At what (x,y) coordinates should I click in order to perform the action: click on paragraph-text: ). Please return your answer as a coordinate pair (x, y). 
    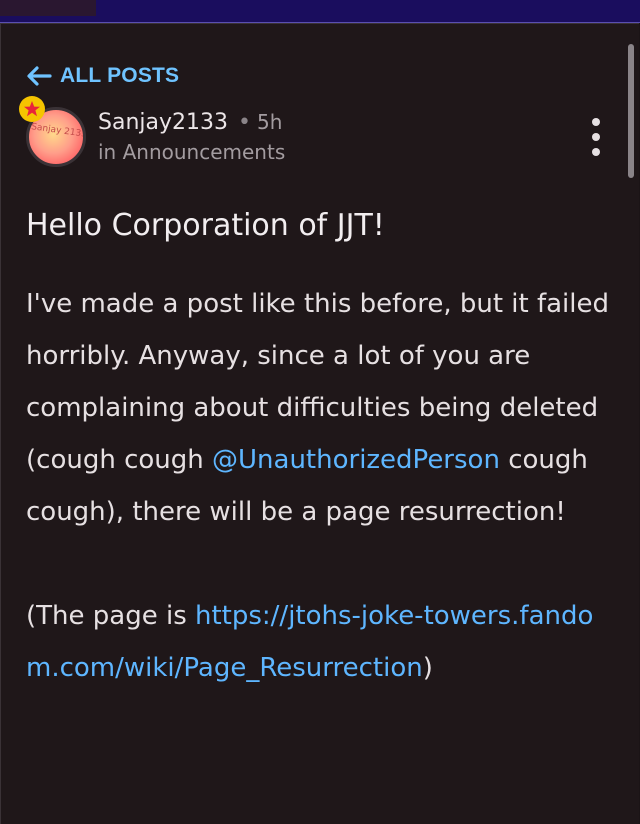
    Looking at the image, I should click on (427, 668).